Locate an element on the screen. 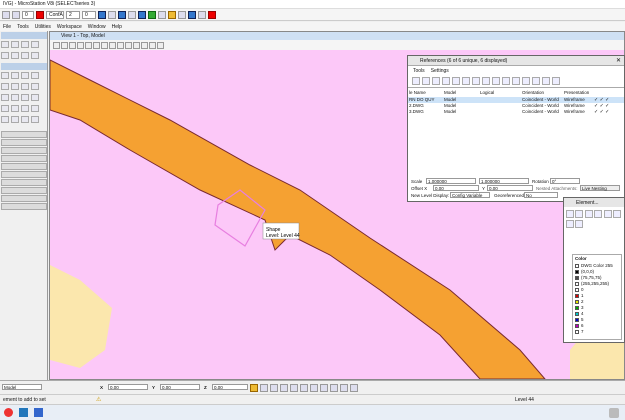  delete-clip-icon is located at coordinates (506, 81).